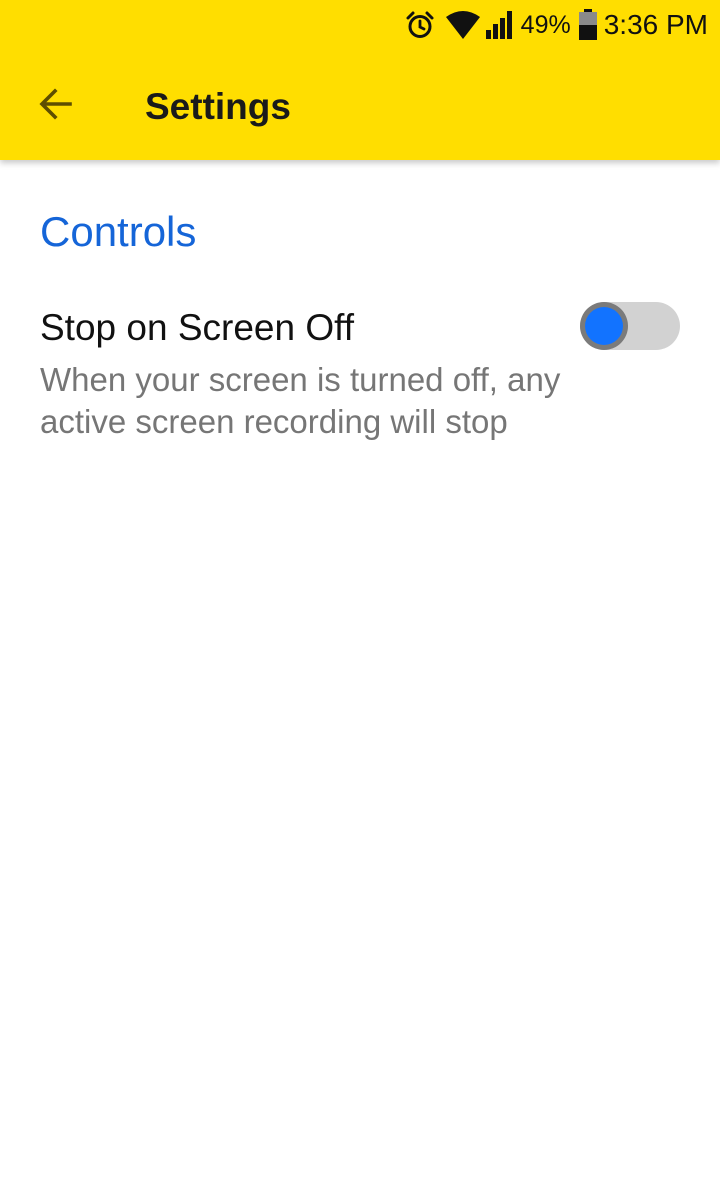 This screenshot has height=1199, width=720. What do you see at coordinates (197, 327) in the screenshot?
I see `preference-title: Stop on Screen Off` at bounding box center [197, 327].